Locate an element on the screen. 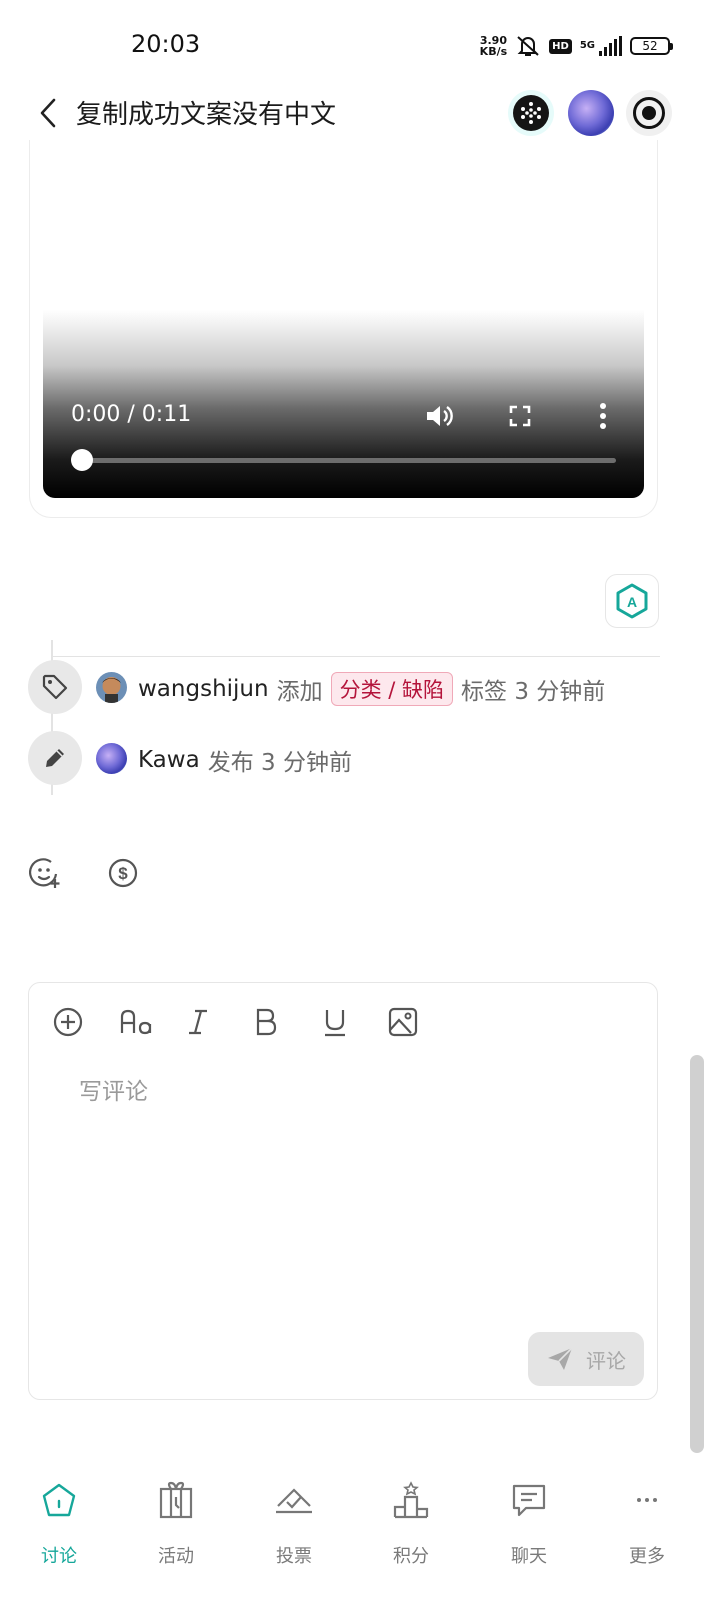  battery-icon: 52 is located at coordinates (651, 46).